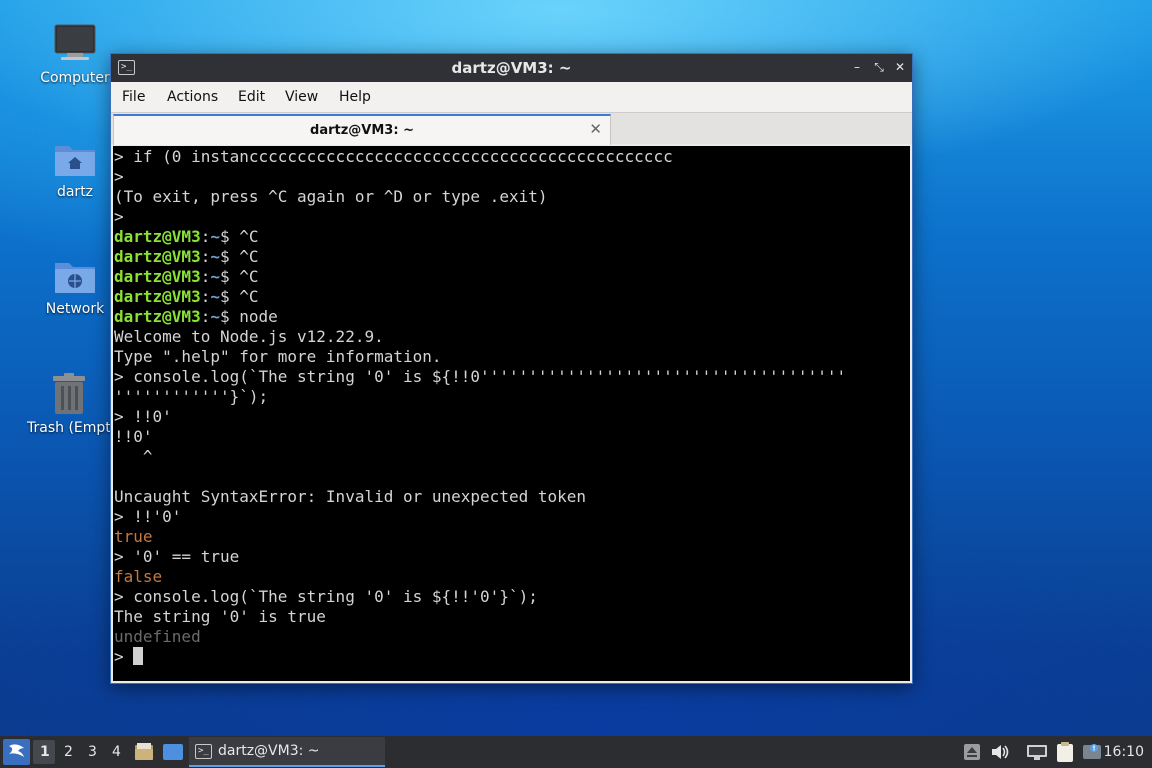 Image resolution: width=1152 pixels, height=768 pixels. Describe the element at coordinates (143, 416) in the screenshot. I see `terminal-line: > !!0'` at that location.